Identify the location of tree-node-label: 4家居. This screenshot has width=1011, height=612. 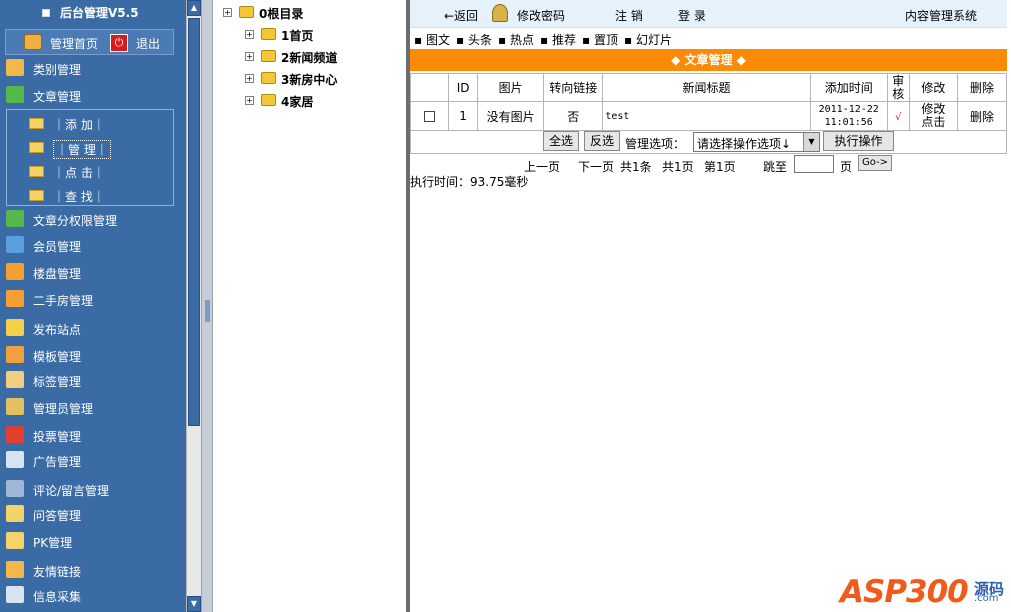
(297, 101).